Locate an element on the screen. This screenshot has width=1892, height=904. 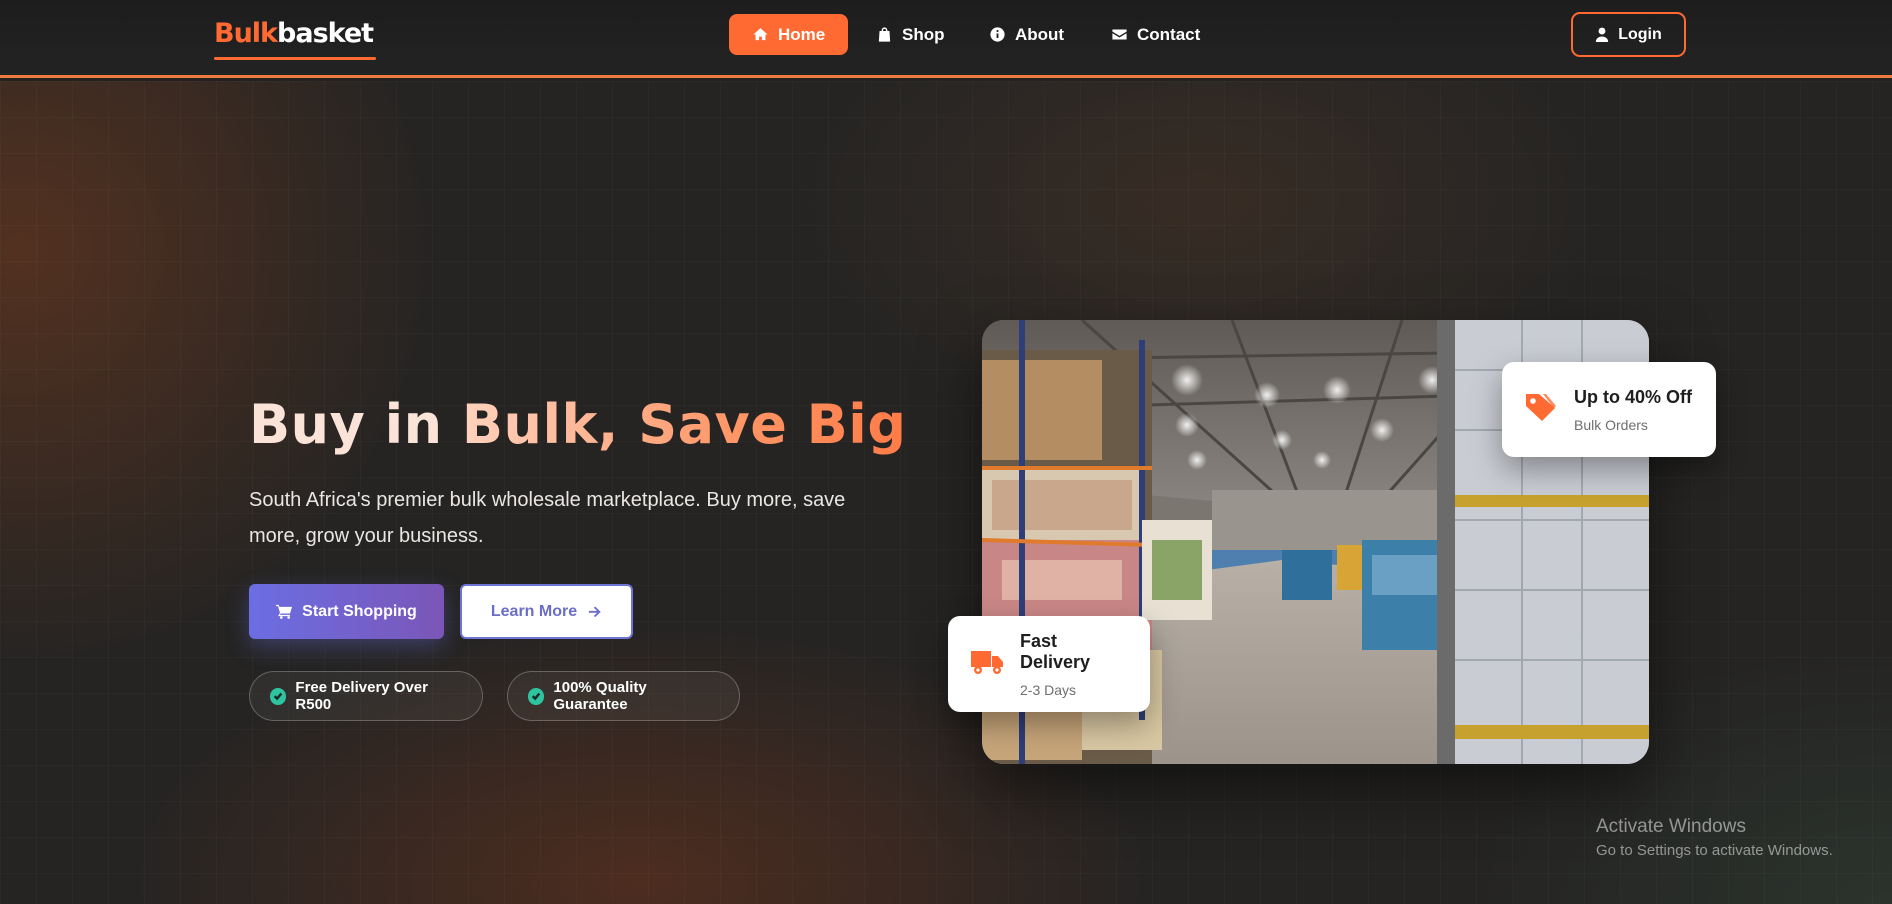
hero-title-part1: Buy in is located at coordinates (355, 424).